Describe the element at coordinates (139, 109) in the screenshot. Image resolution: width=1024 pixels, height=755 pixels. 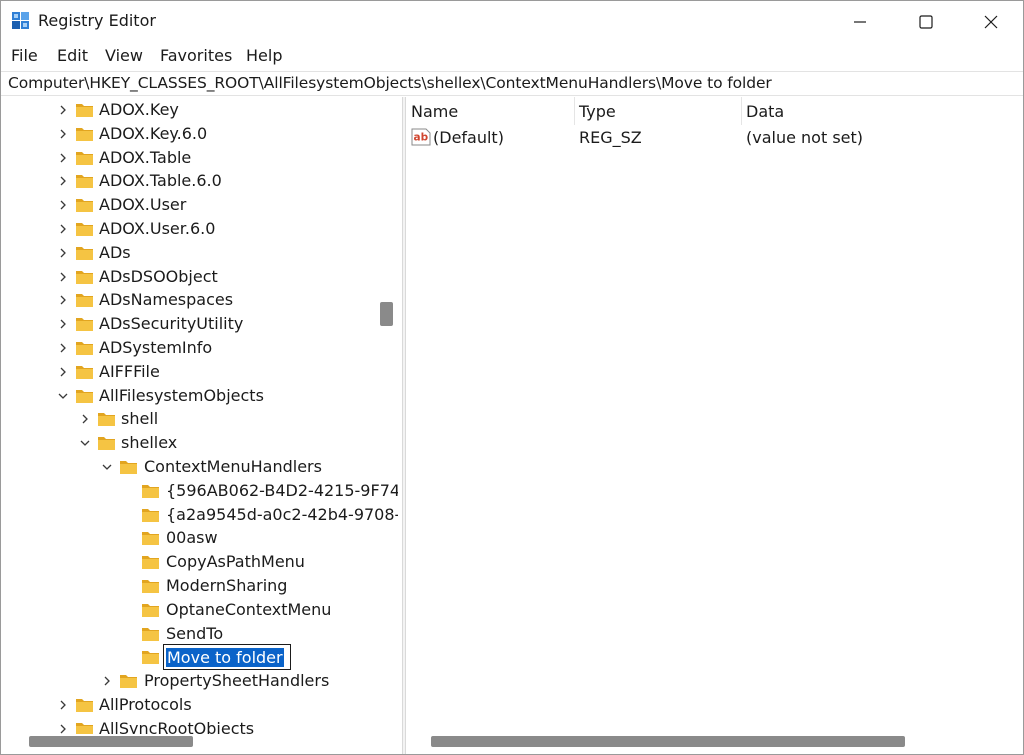
I see `tree-item-label: ADOX.Key` at that location.